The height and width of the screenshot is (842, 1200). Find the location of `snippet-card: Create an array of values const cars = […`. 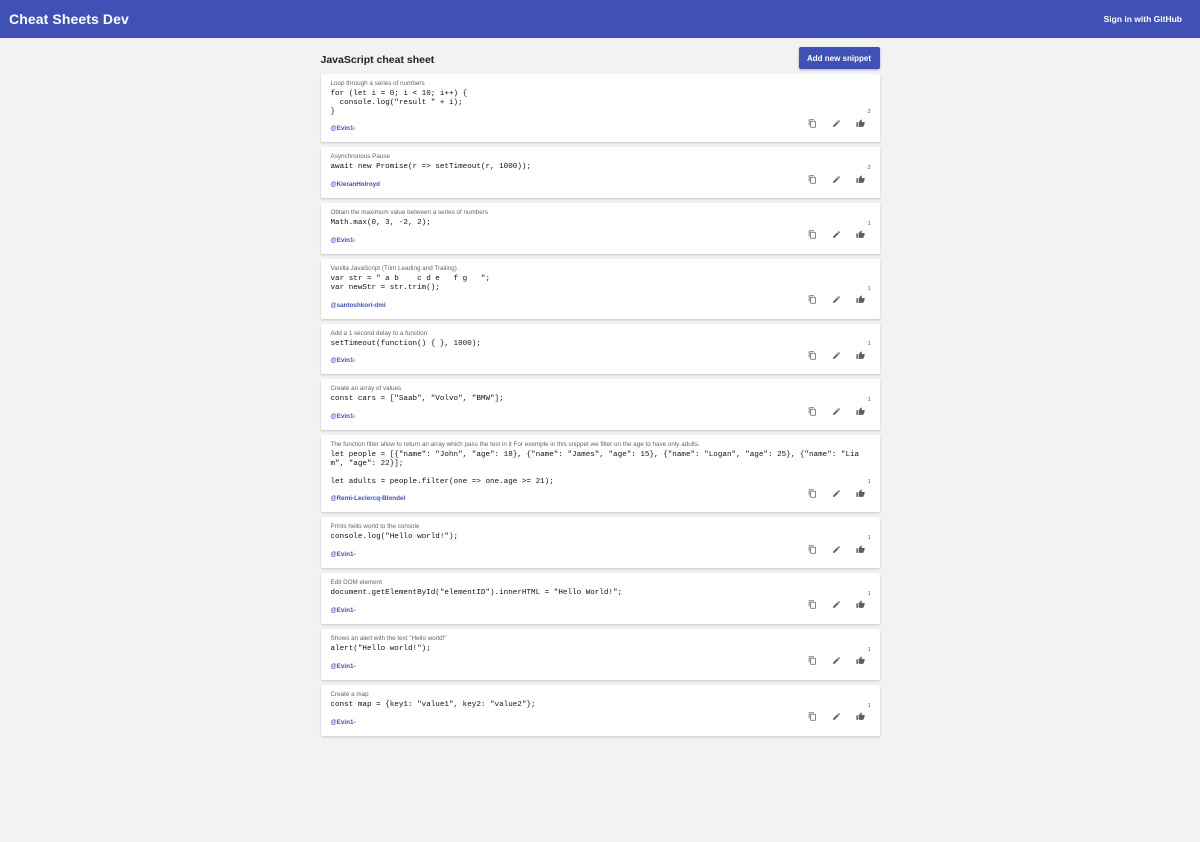

snippet-card: Create an array of values const cars = [… is located at coordinates (600, 405).